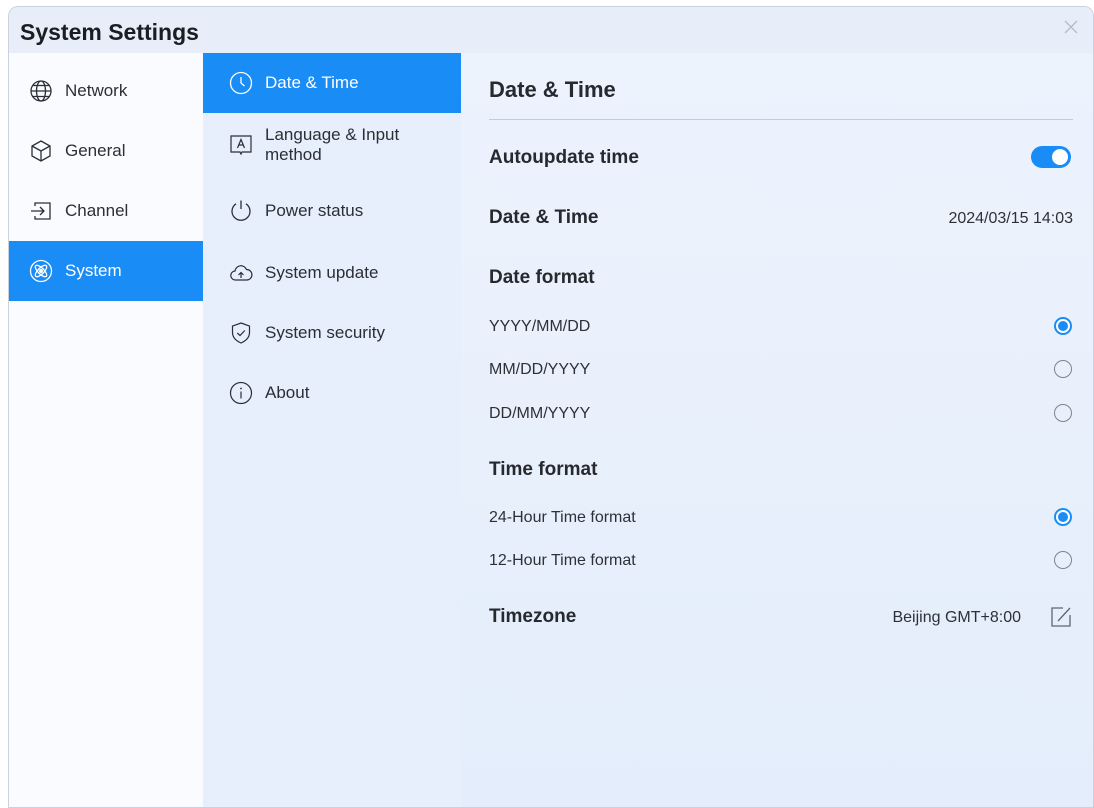  What do you see at coordinates (551, 30) in the screenshot?
I see `title-bar: System Settings` at bounding box center [551, 30].